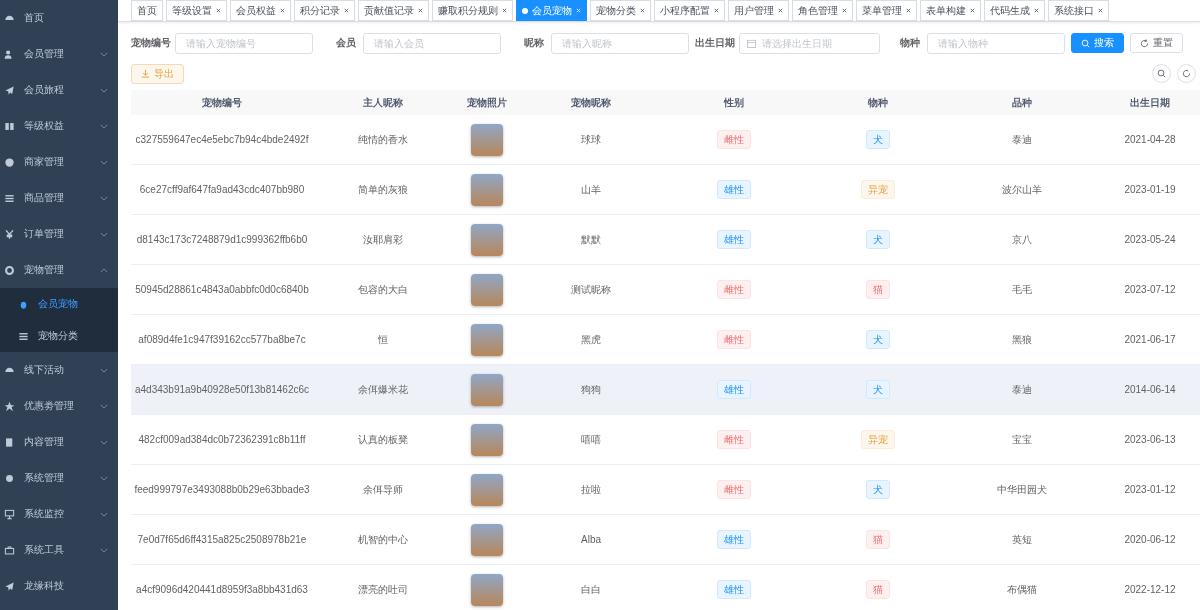  Describe the element at coordinates (1156, 43) in the screenshot. I see `reset-button: 重置` at that location.